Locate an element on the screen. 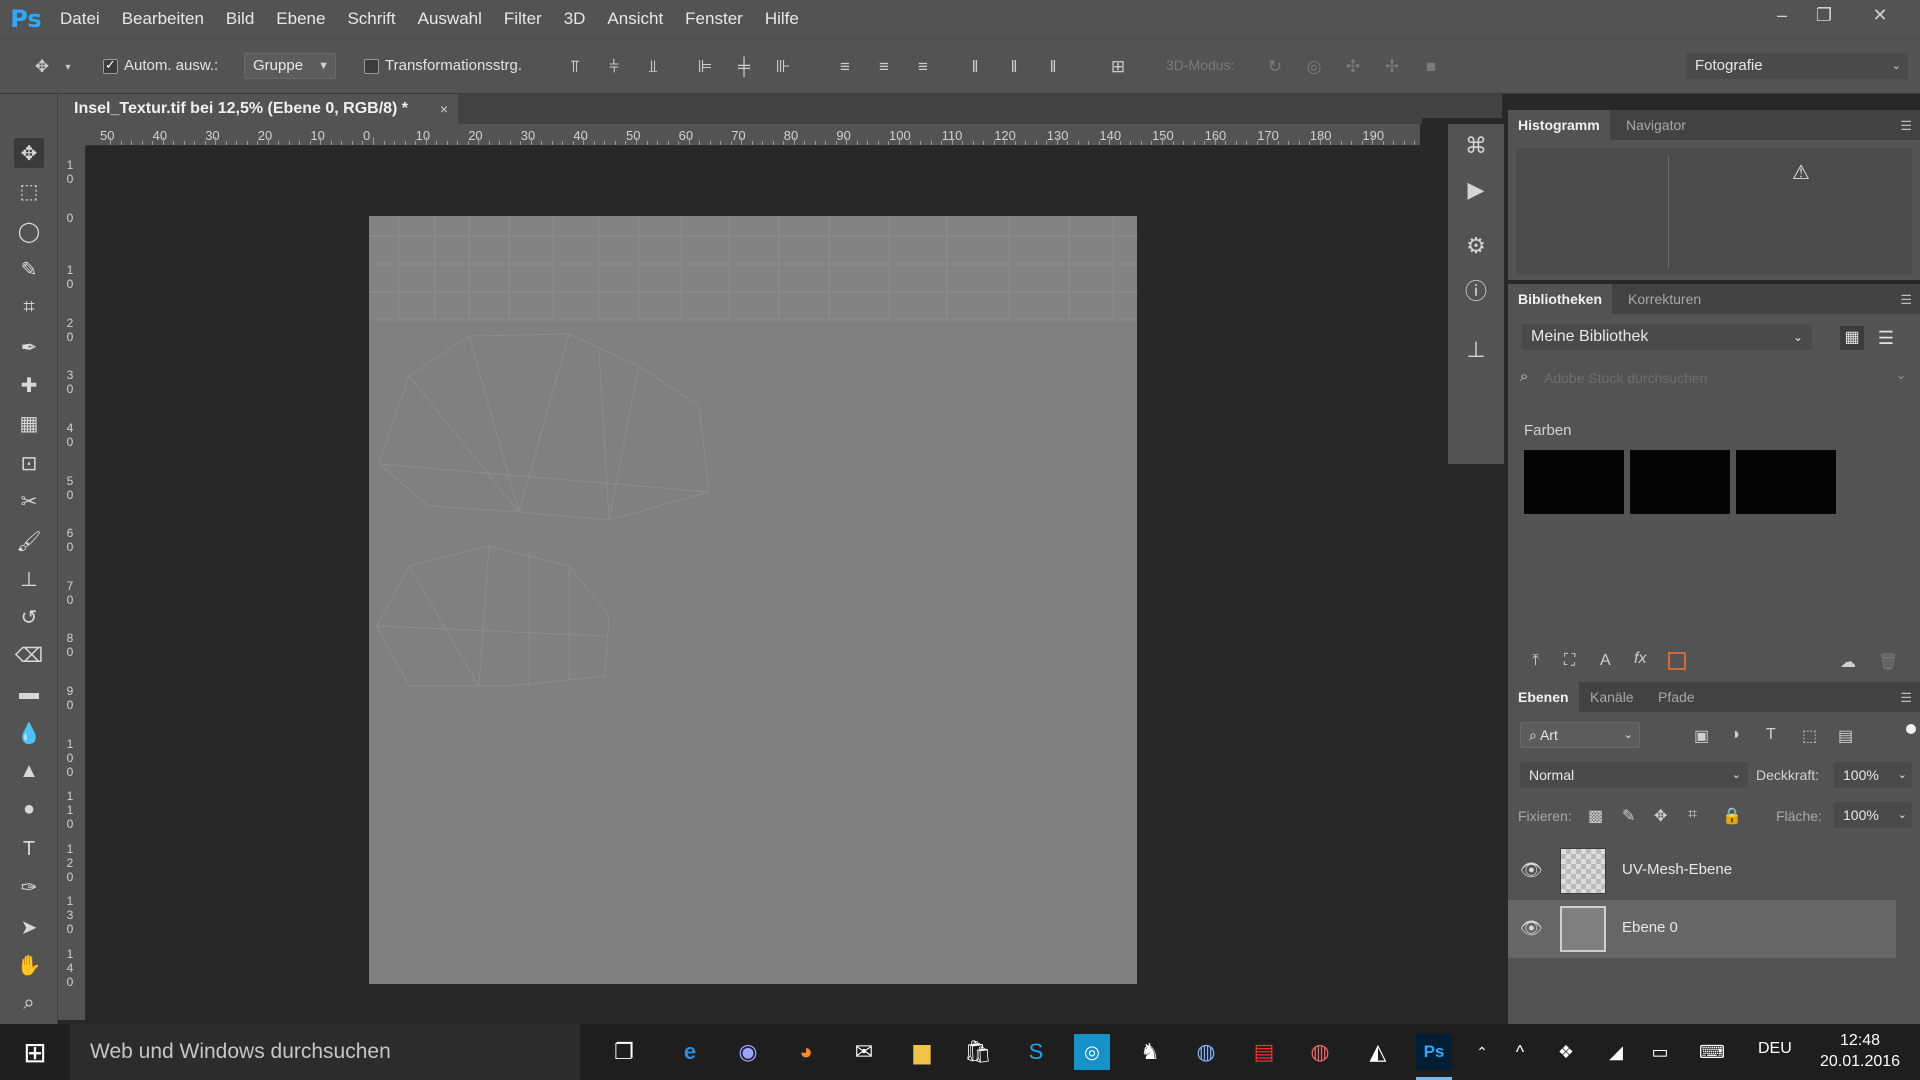  lasso-tool-icon: ◯ is located at coordinates (29, 231).